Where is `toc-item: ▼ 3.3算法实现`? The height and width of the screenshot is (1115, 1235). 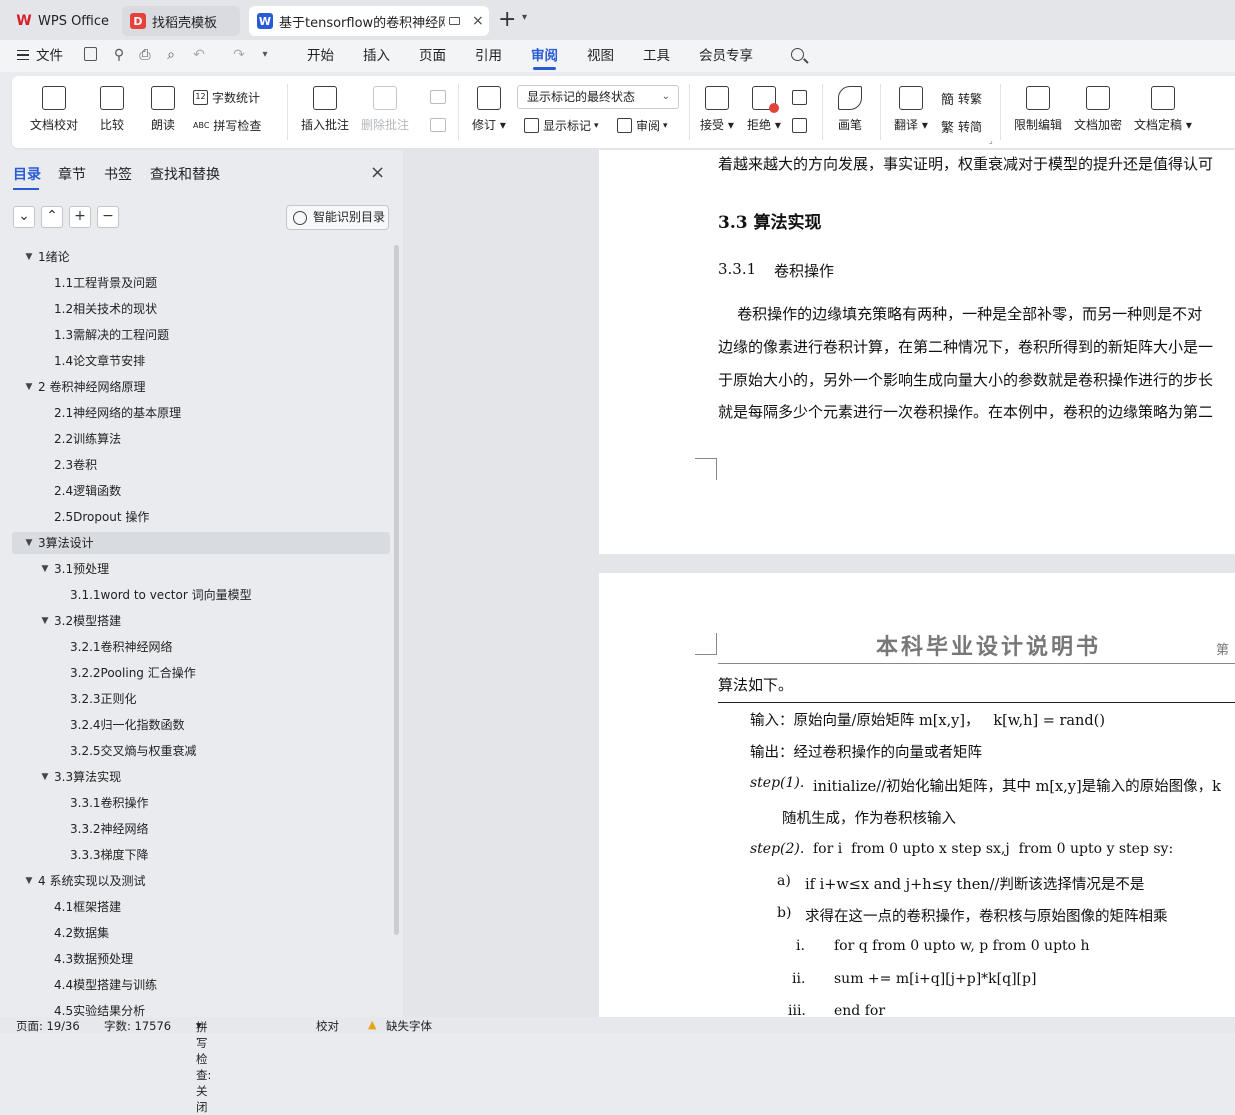
toc-item: ▼ 3.3算法实现 is located at coordinates (201, 777).